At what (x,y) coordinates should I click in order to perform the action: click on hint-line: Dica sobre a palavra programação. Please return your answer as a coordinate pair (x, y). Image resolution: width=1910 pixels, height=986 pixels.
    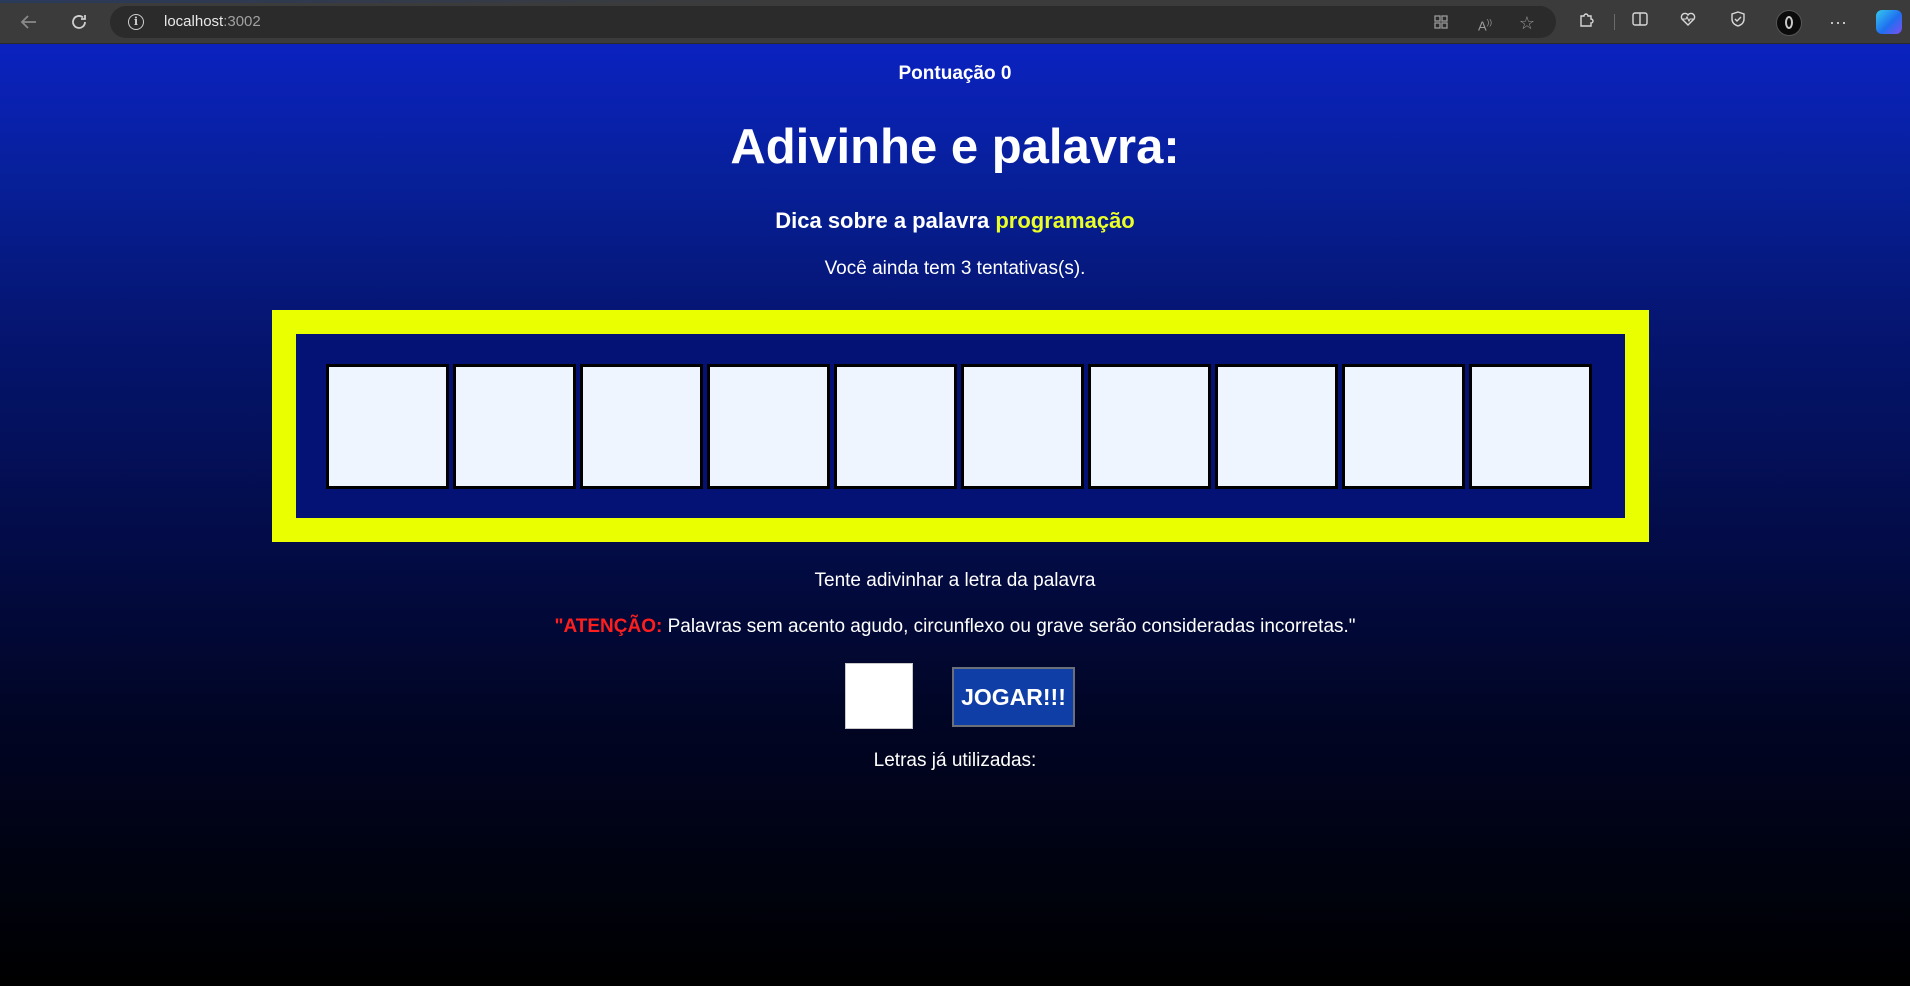
    Looking at the image, I should click on (955, 221).